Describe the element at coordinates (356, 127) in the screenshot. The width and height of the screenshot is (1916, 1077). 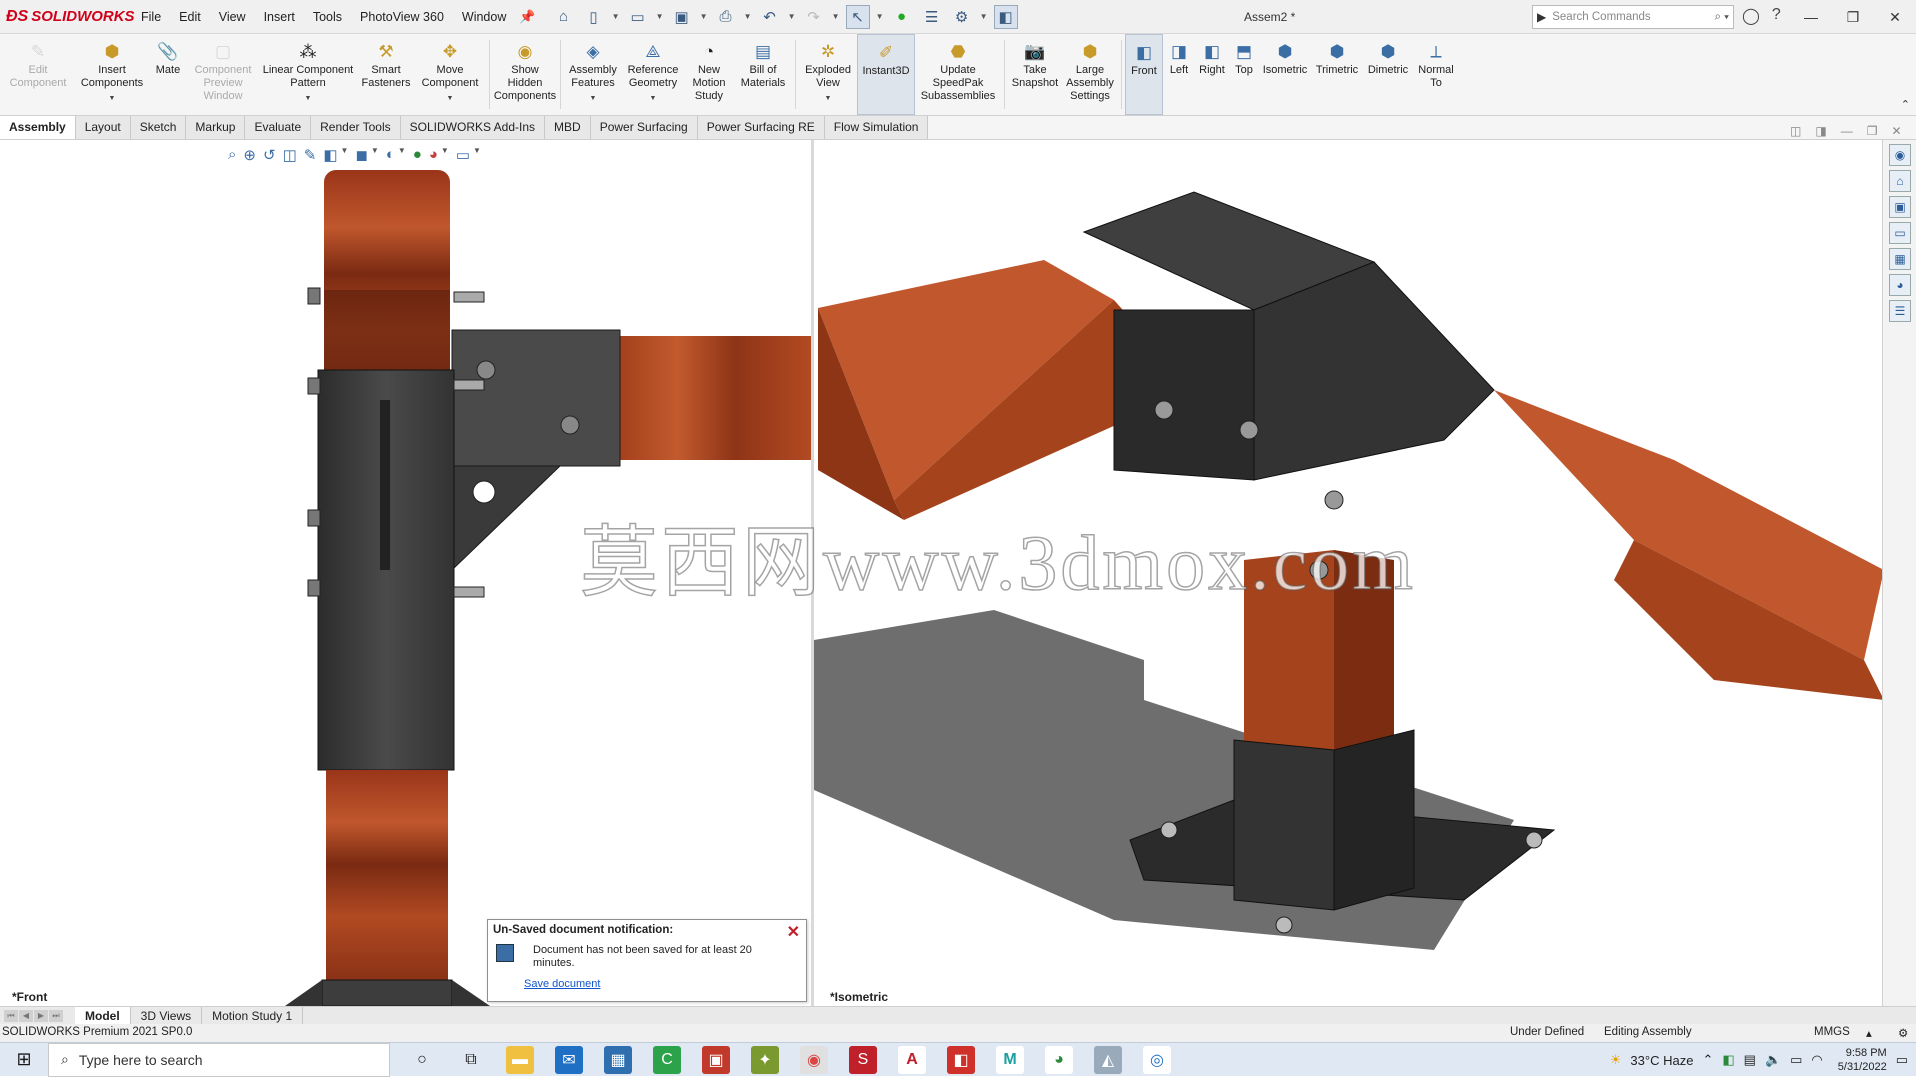
I see `tab-render-tools: Render Tools` at that location.